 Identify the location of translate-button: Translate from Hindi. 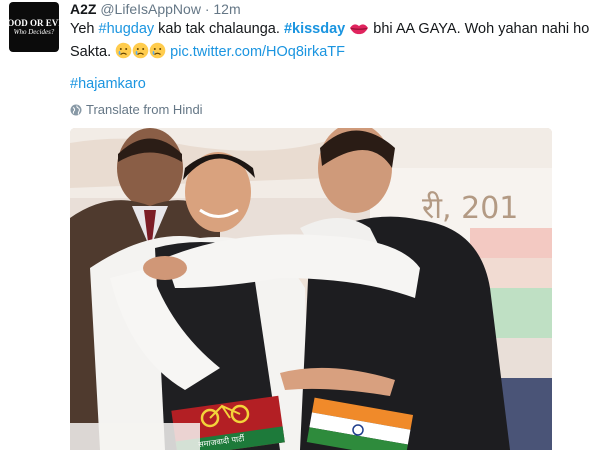
(136, 110).